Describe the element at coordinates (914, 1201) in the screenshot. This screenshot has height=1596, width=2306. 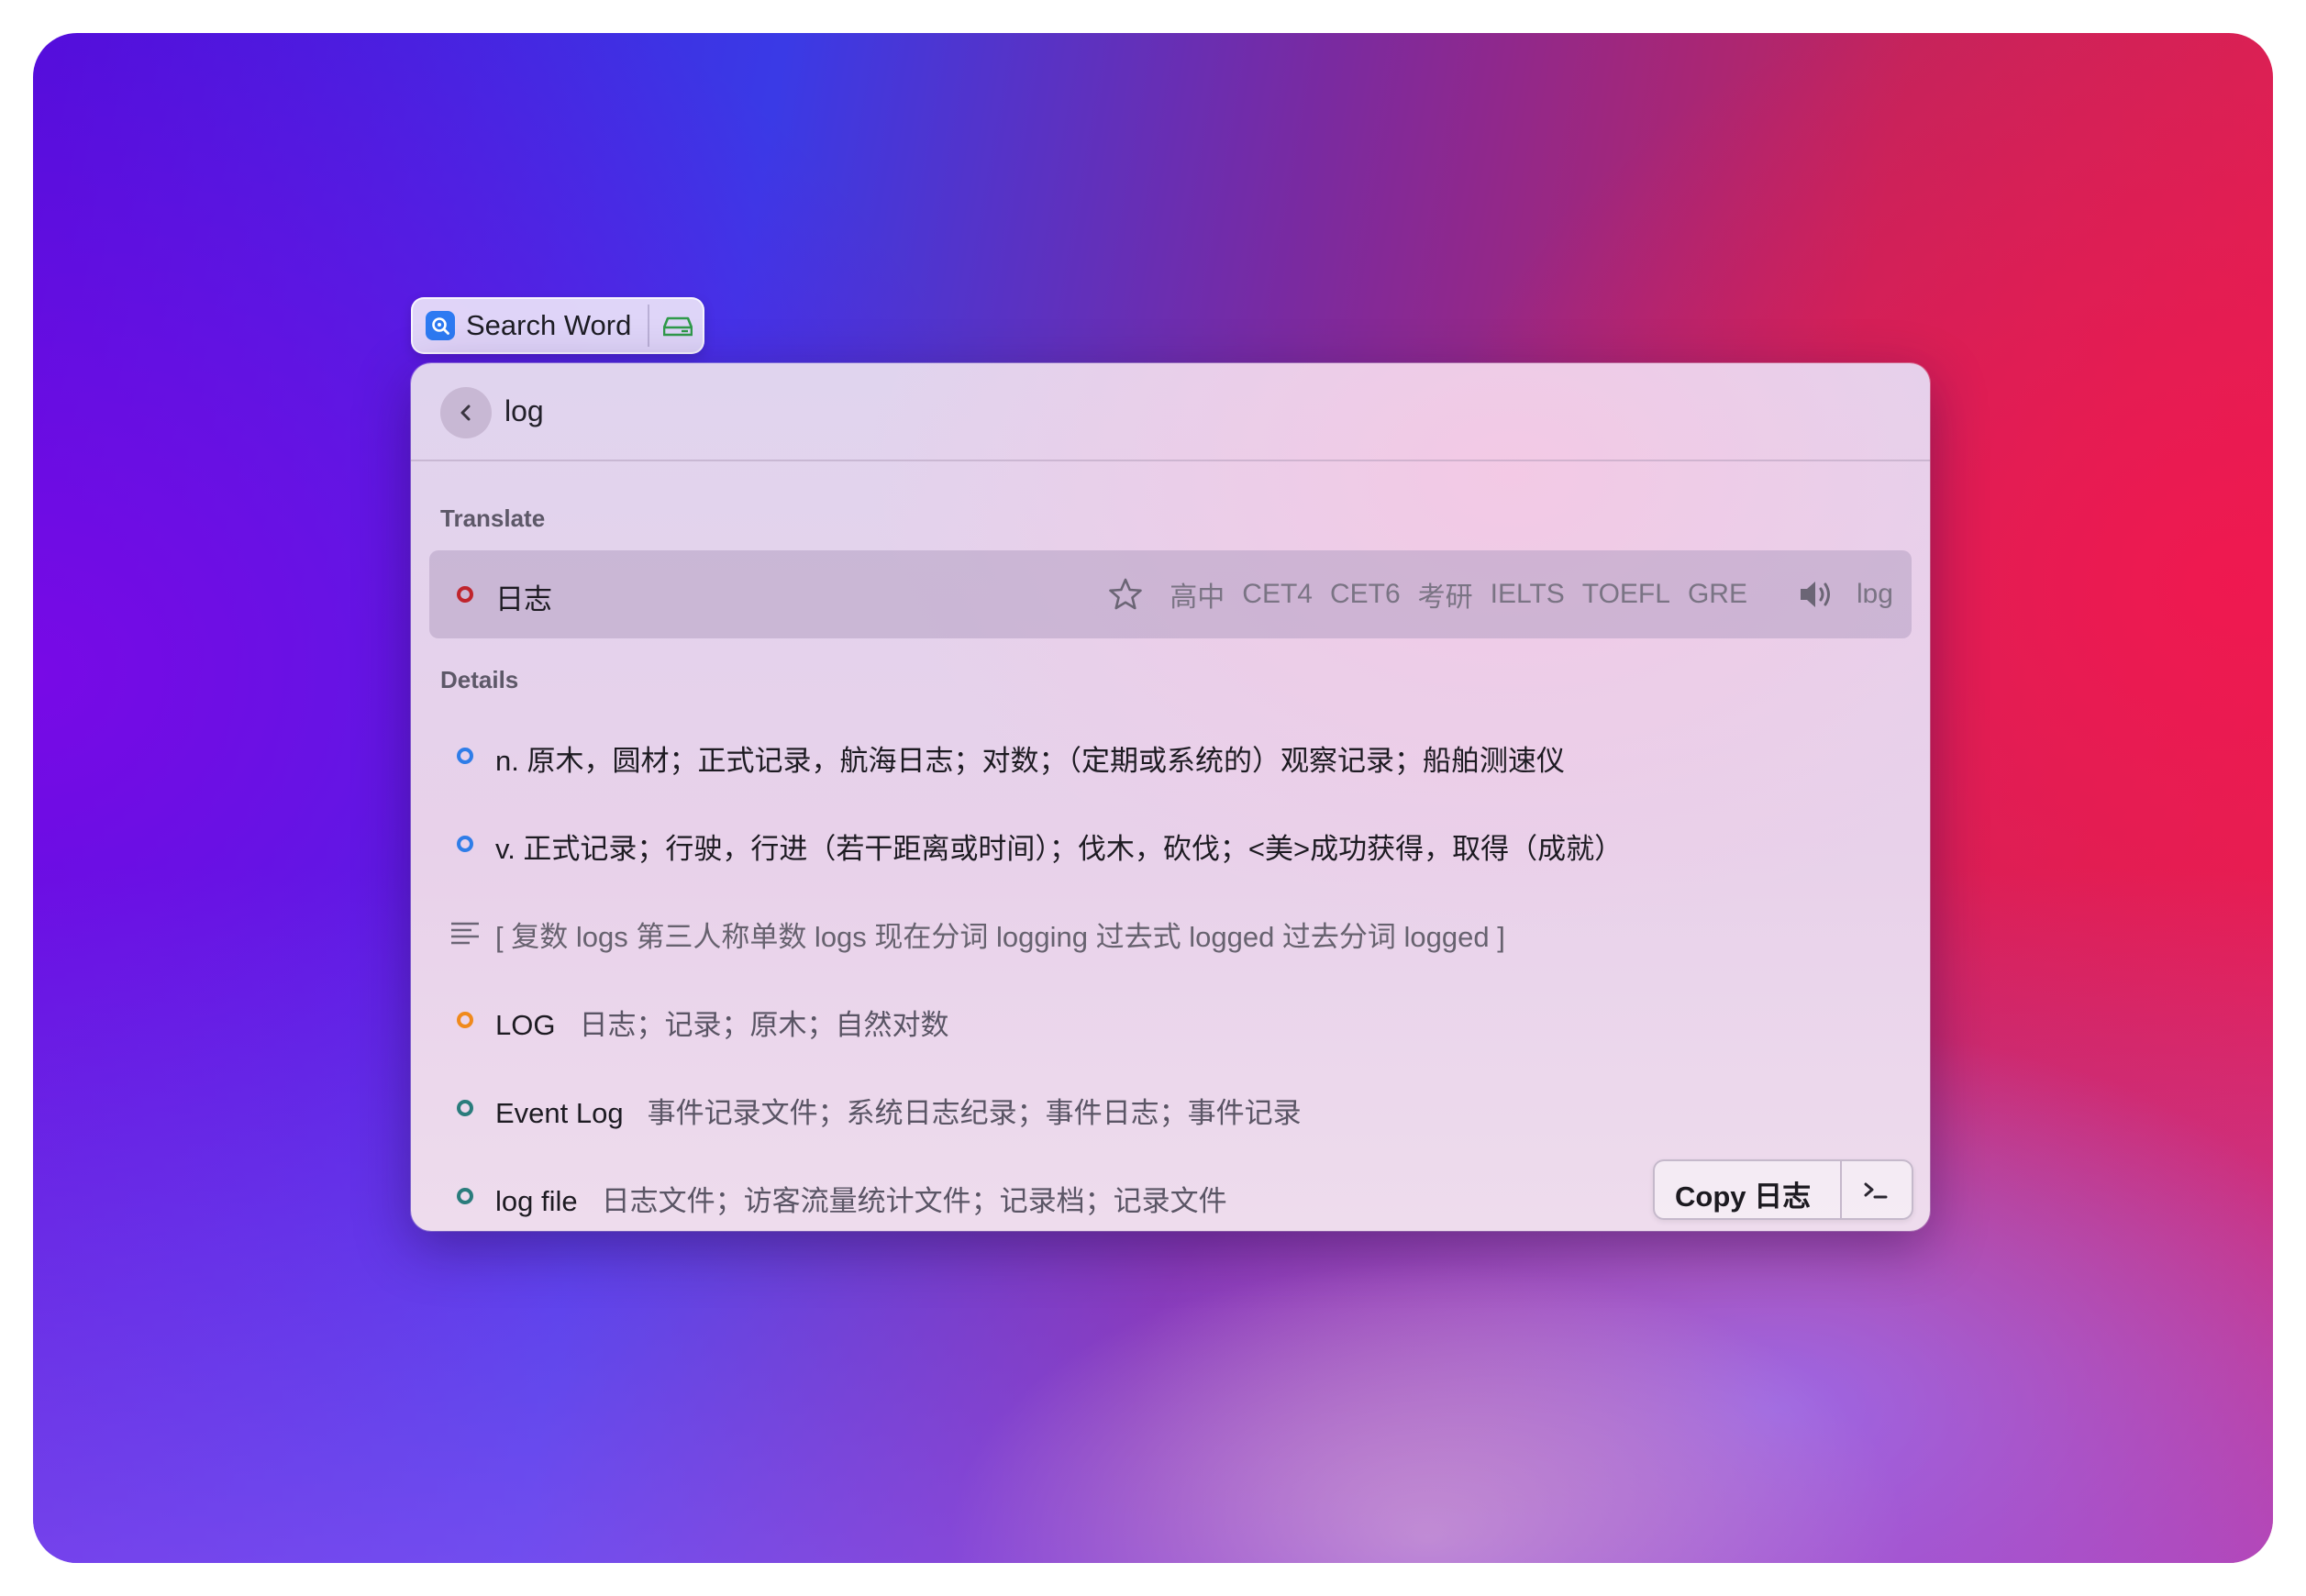
I see `web-meaning: 日志文件；访客流量统计文件；记录档；记录文件` at that location.